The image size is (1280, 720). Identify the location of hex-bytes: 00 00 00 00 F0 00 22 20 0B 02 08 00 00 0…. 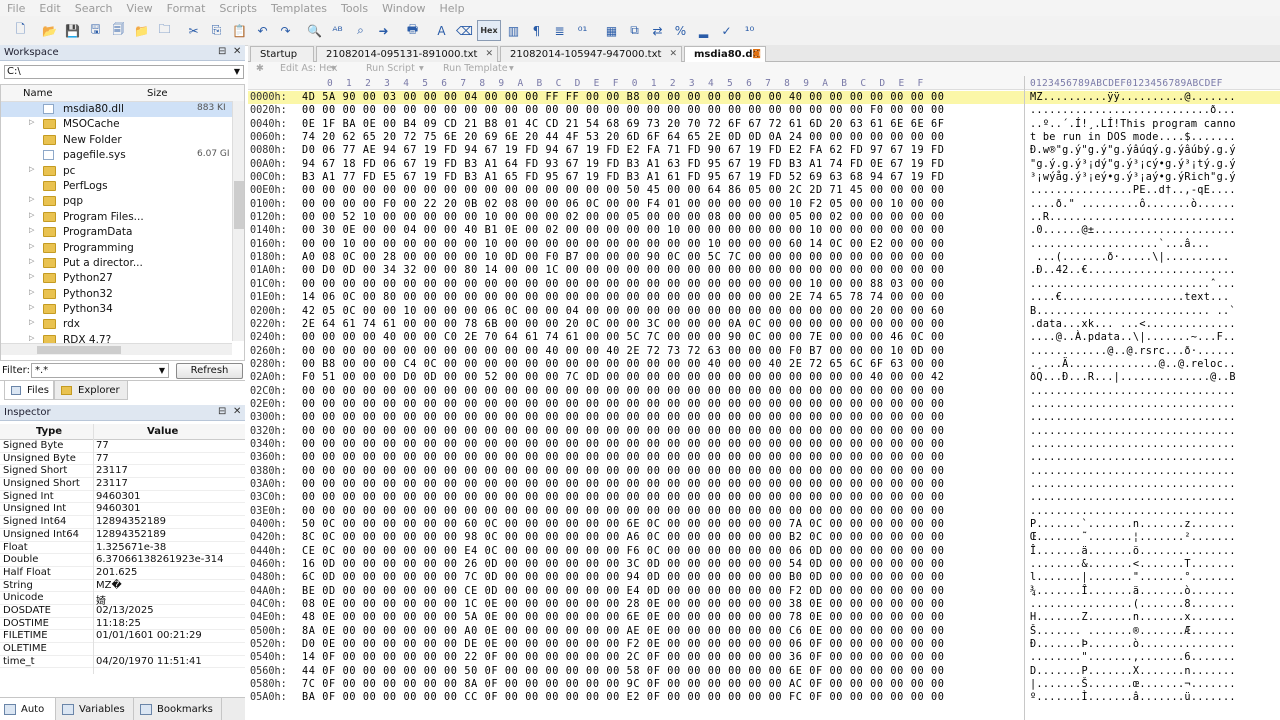
(623, 204).